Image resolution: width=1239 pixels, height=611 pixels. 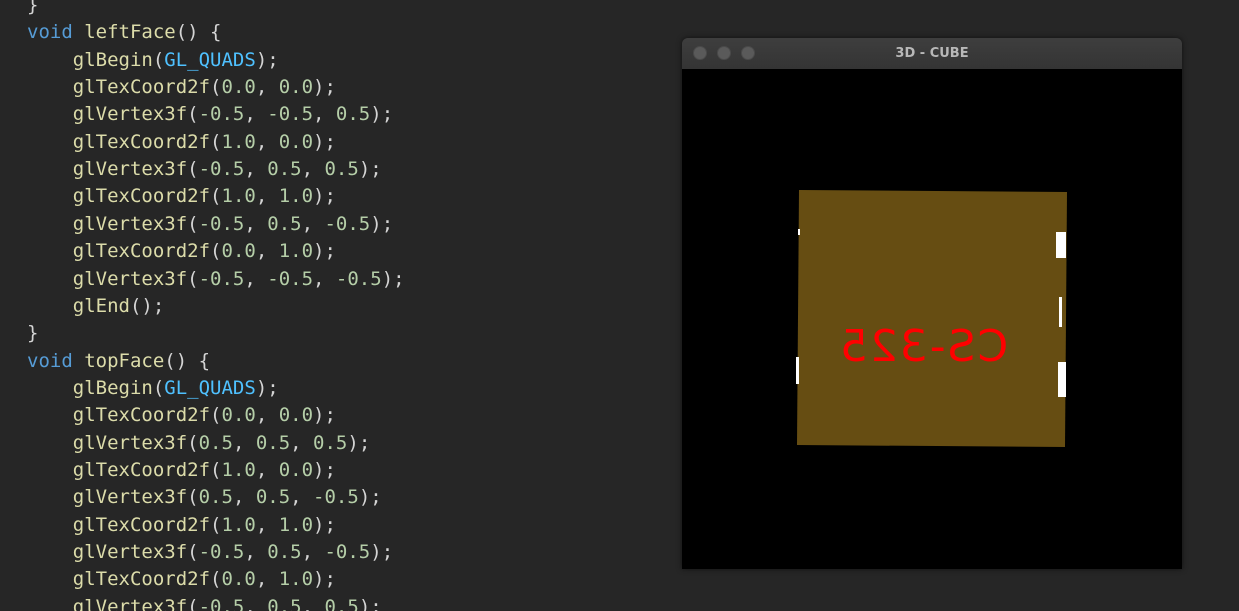 I want to click on window-titlebar: 3D - CUBE, so click(x=932, y=54).